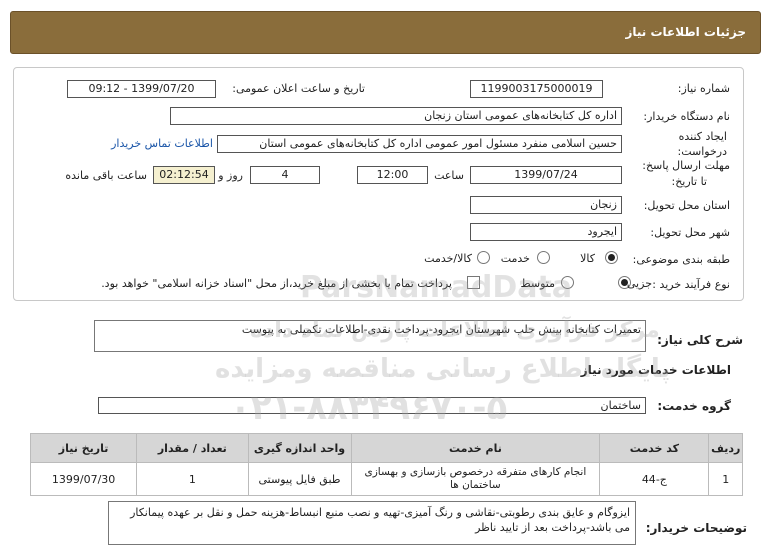  What do you see at coordinates (703, 88) in the screenshot?
I see `need-number-label: شماره نیاز:` at bounding box center [703, 88].